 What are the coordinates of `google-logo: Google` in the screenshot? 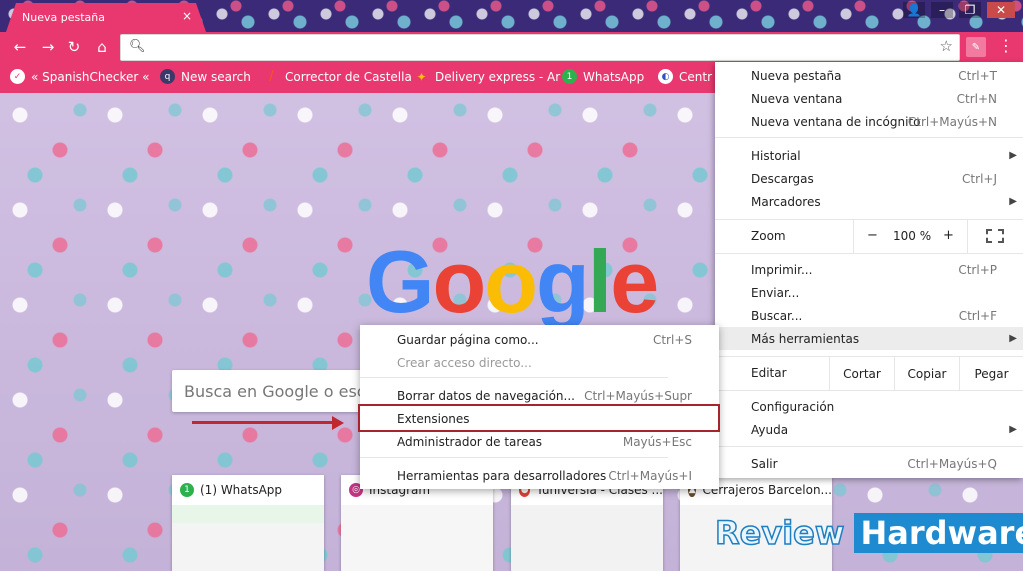 It's located at (512, 281).